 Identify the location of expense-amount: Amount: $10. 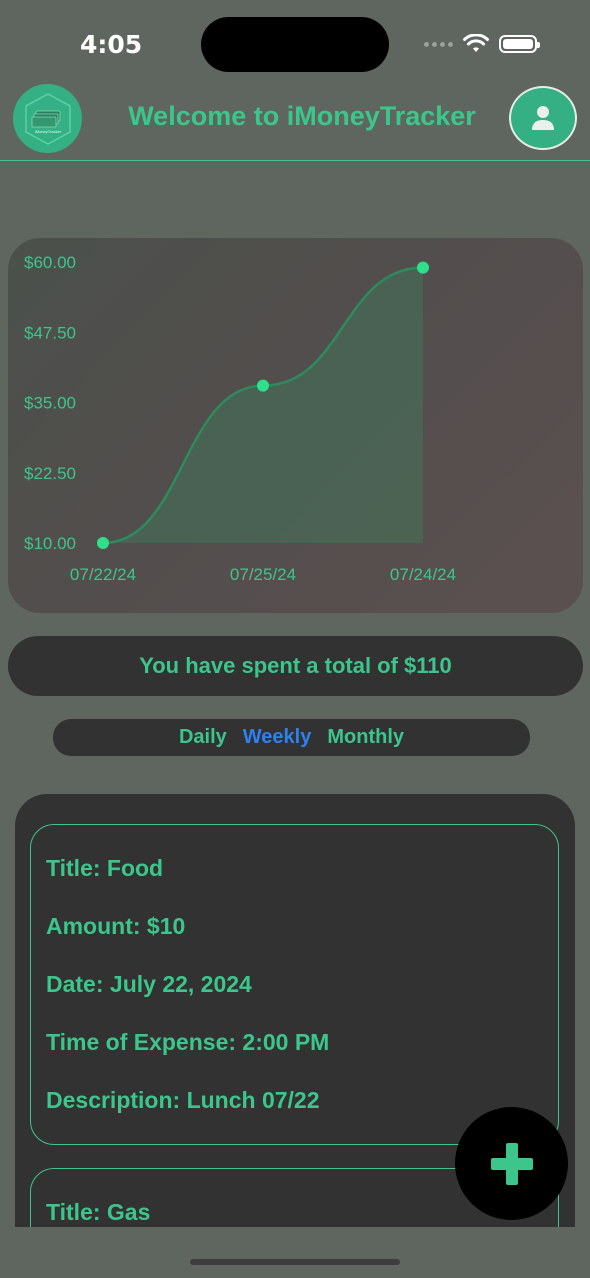
(116, 926).